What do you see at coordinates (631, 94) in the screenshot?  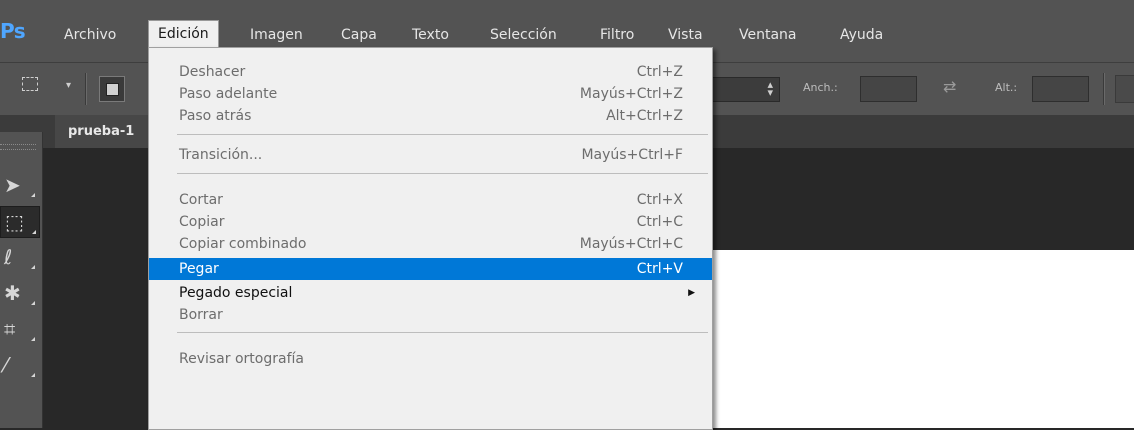 I see `menu-item-shortcut: Mayús+Ctrl+Z` at bounding box center [631, 94].